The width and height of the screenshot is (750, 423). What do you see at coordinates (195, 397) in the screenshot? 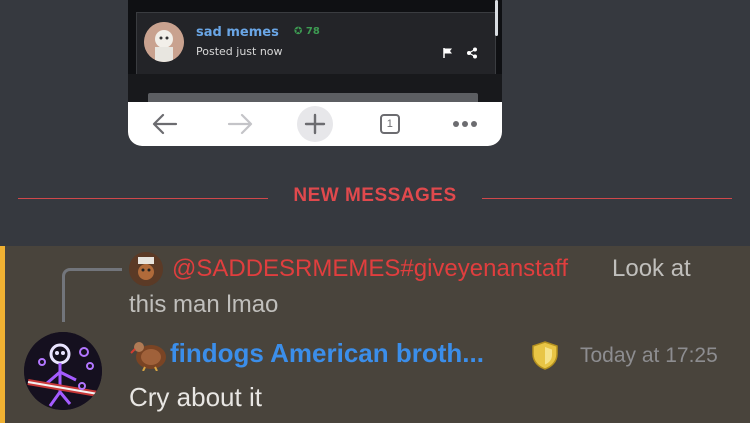
I see `message-content: Cry about it` at bounding box center [195, 397].